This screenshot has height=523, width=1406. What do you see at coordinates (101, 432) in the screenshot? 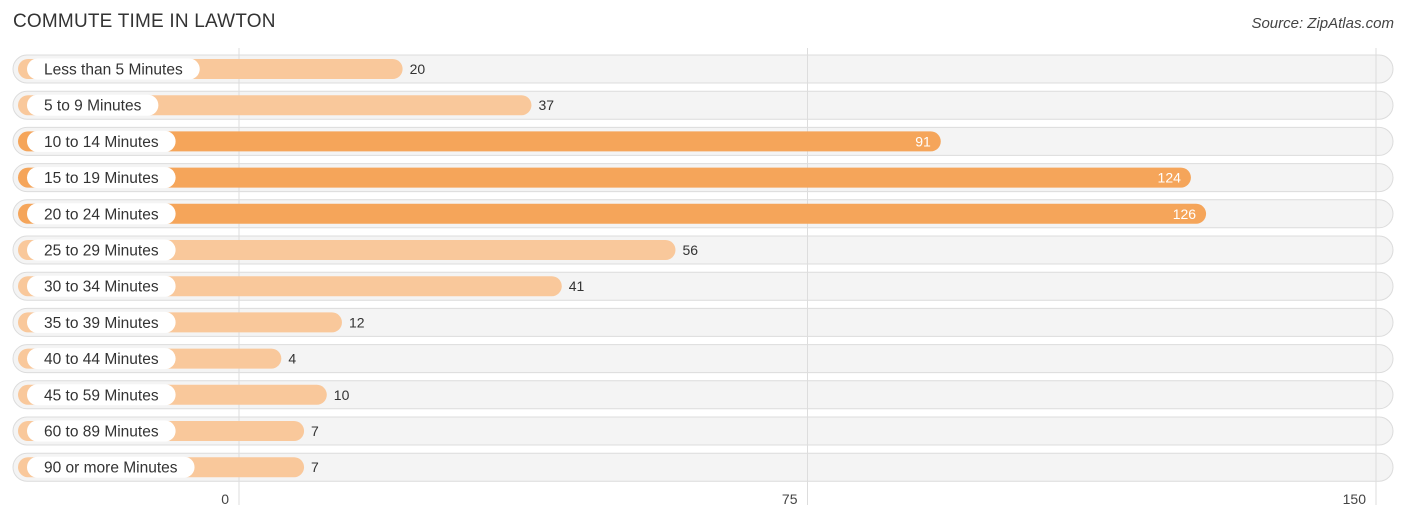
I see `category-label: 60 to 89 Minutes` at bounding box center [101, 432].